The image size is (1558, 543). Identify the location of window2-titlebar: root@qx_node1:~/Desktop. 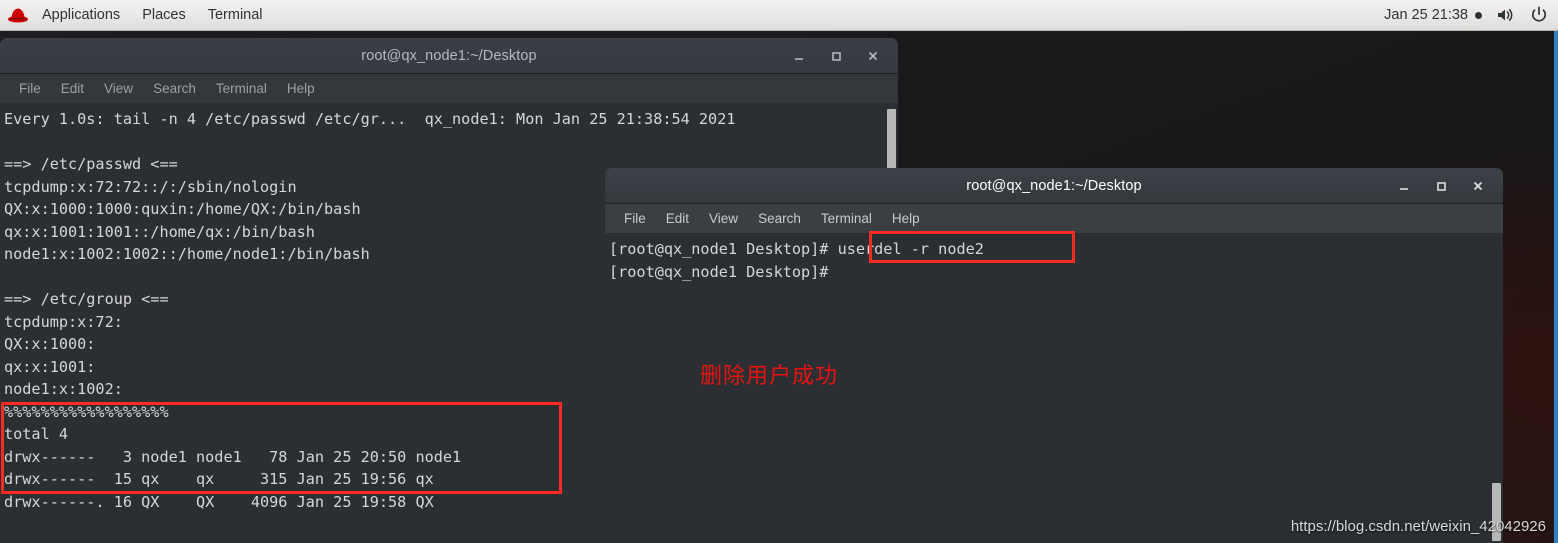
(1054, 186).